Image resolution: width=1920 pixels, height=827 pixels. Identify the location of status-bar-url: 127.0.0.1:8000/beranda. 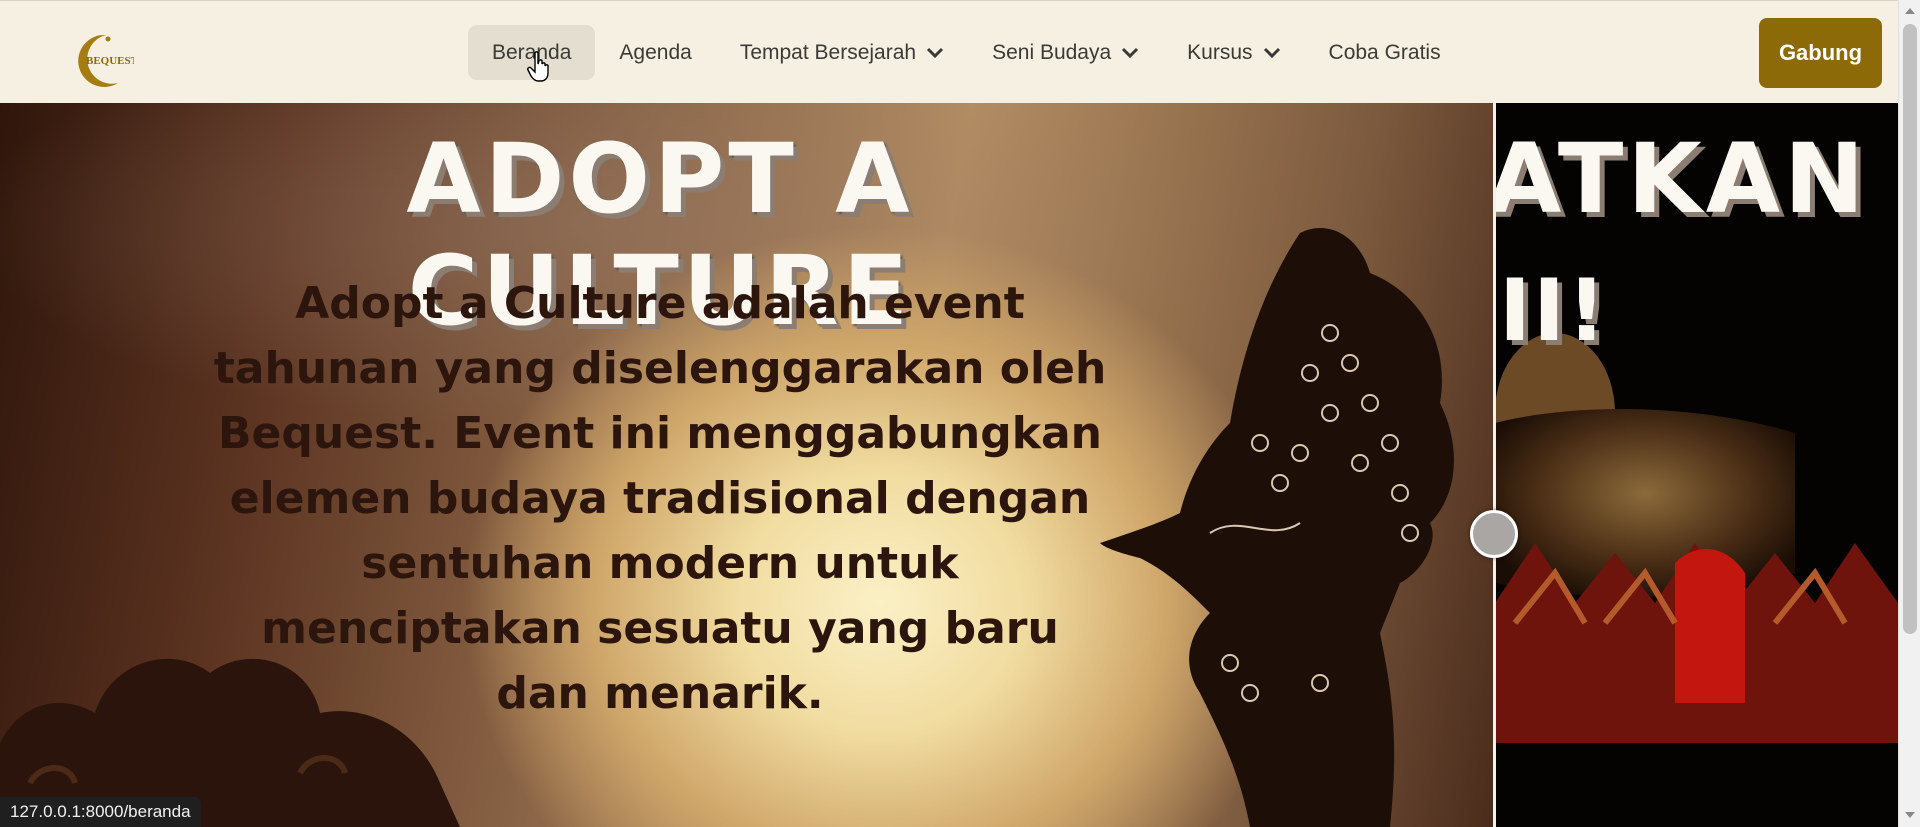
(100, 812).